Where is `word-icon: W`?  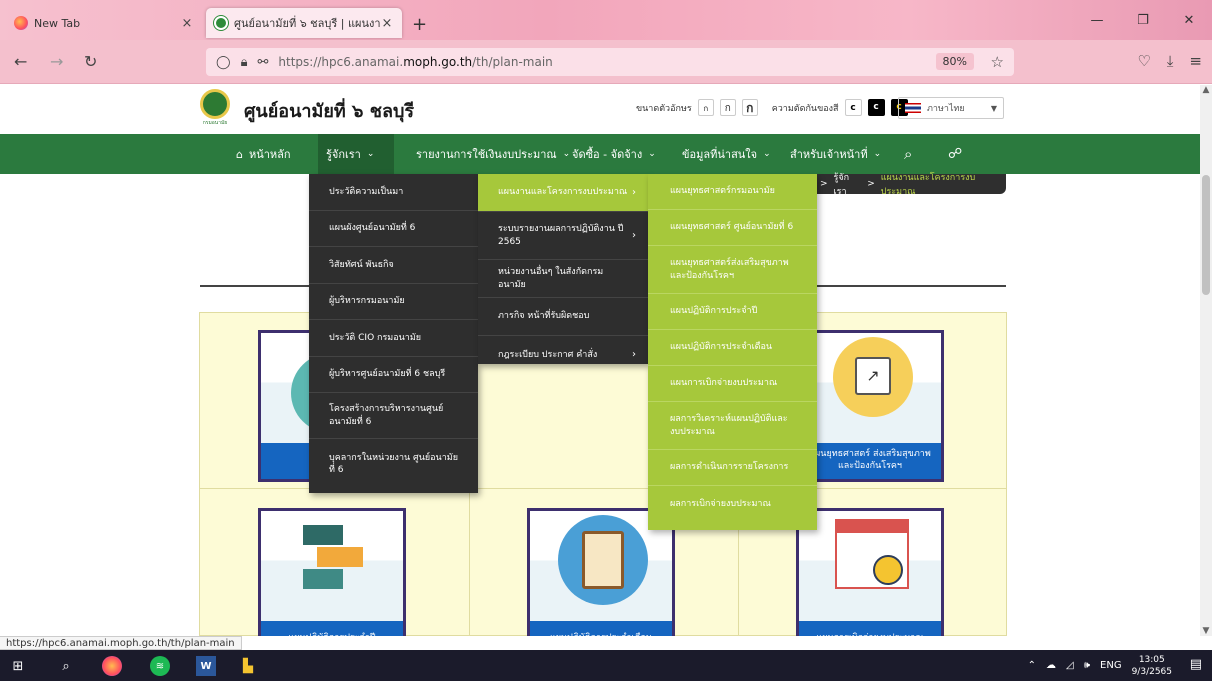
word-icon: W is located at coordinates (206, 666).